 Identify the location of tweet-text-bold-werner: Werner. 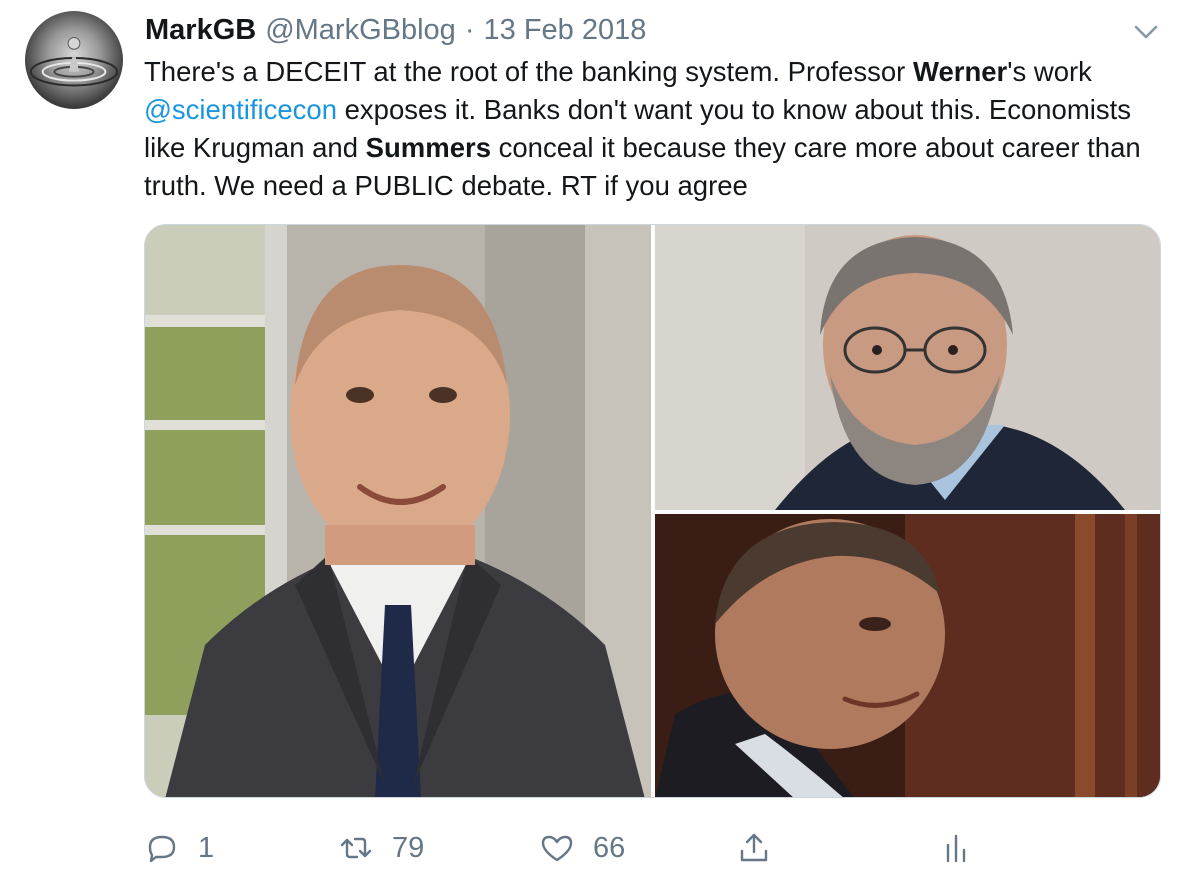
(960, 71).